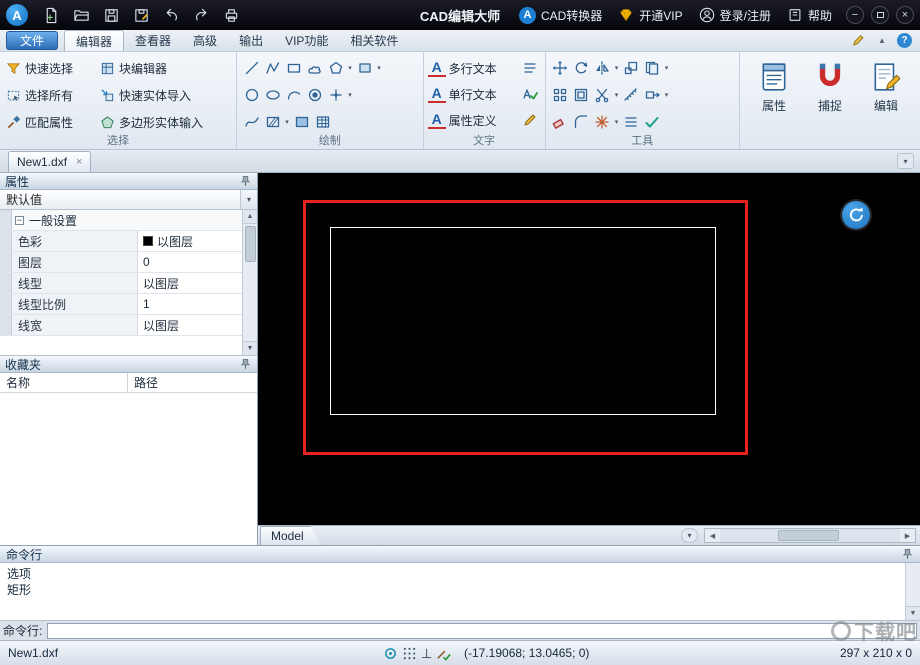 This screenshot has width=920, height=665. What do you see at coordinates (50, 161) in the screenshot?
I see `document-tab: New1.dxf ×` at bounding box center [50, 161].